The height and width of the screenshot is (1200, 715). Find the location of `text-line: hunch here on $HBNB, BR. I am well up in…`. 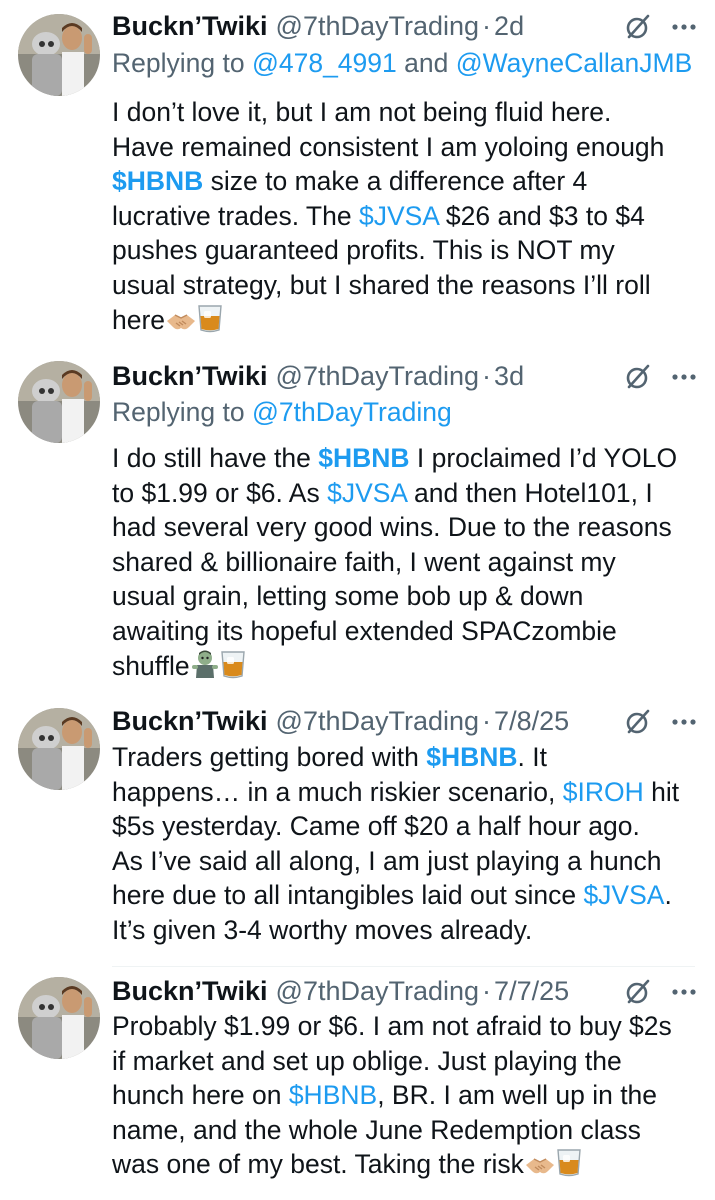

text-line: hunch here on $HBNB, BR. I am well up in… is located at coordinates (385, 1095).